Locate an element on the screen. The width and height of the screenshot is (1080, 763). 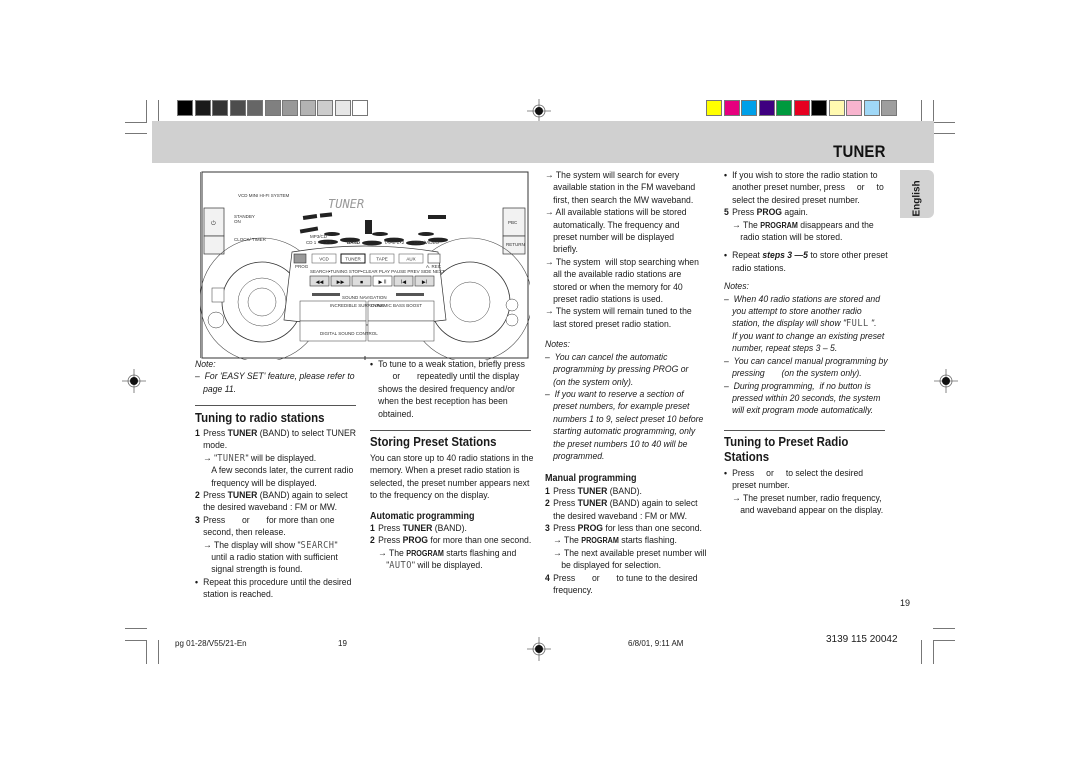
note-label: Note: is located at coordinates (205, 364).